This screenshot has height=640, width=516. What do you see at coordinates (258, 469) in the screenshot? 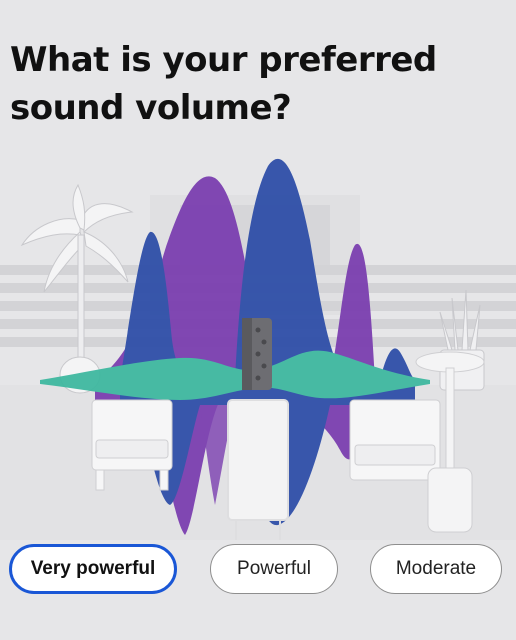
I see `front-chairs` at bounding box center [258, 469].